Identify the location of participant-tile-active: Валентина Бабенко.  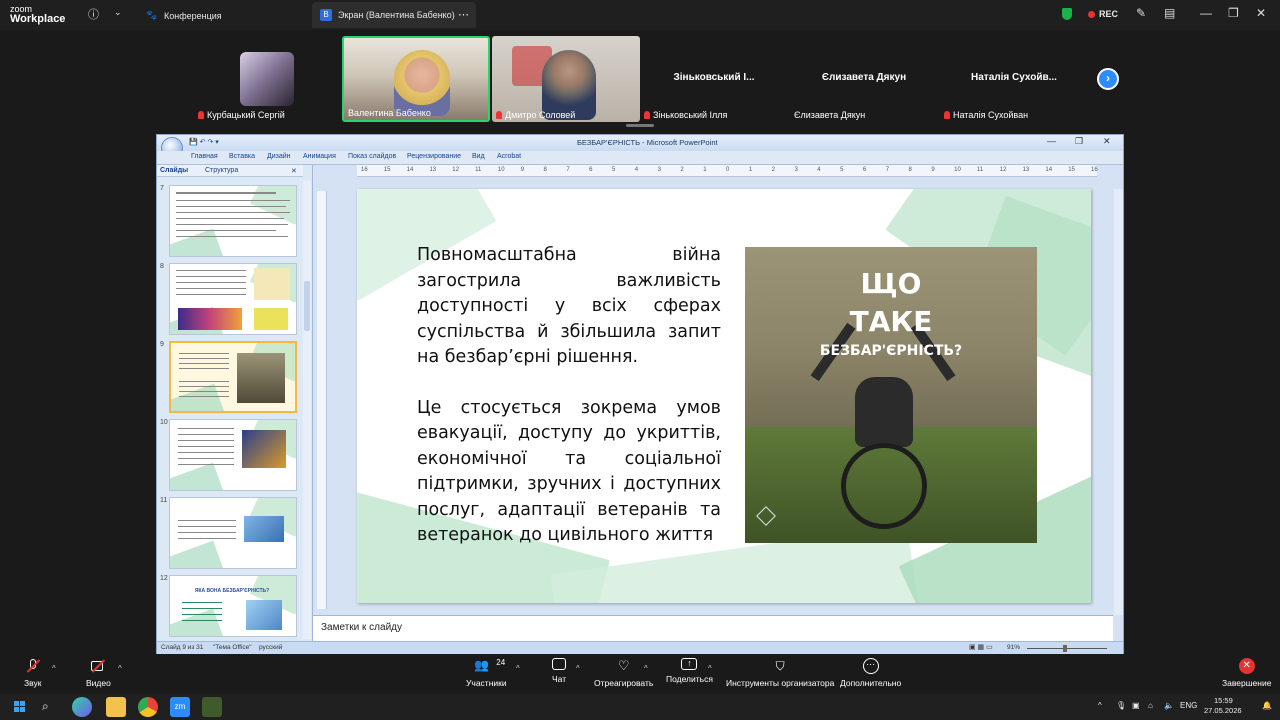
(416, 79).